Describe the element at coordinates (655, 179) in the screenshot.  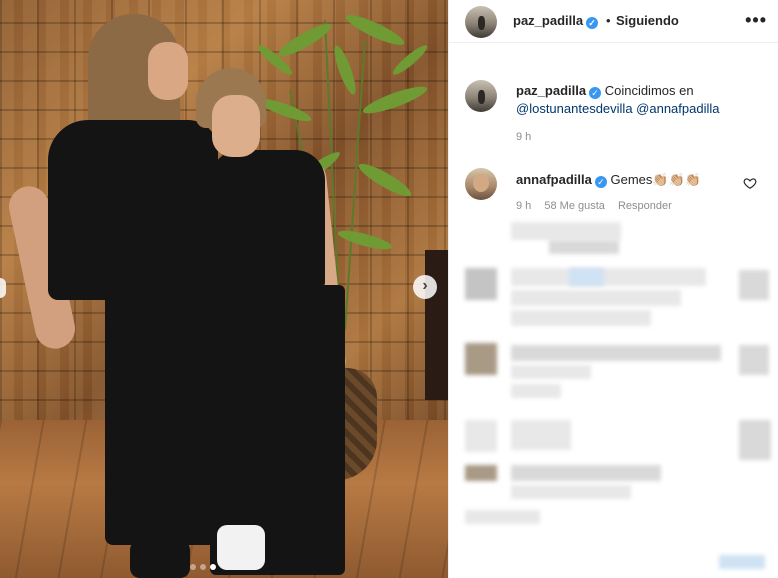
I see `comment-text: Gemes👏🏼👏🏼👏🏼` at that location.